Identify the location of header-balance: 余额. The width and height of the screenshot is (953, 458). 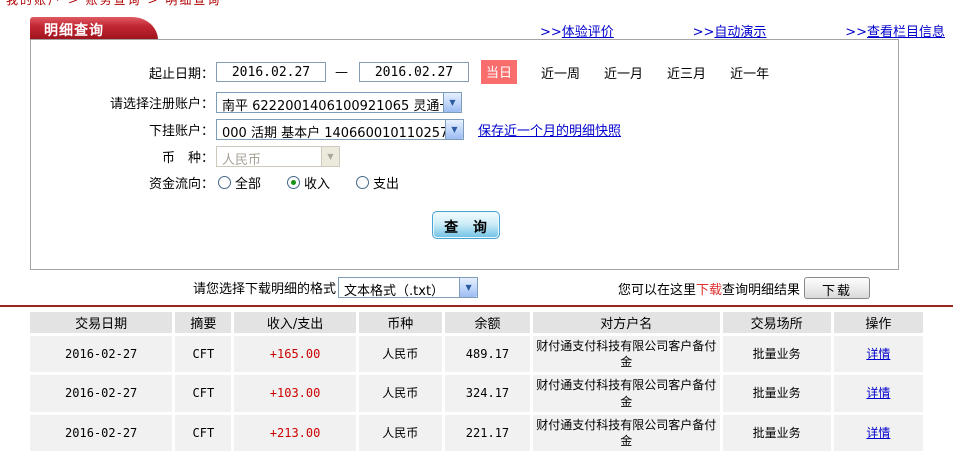
(487, 322).